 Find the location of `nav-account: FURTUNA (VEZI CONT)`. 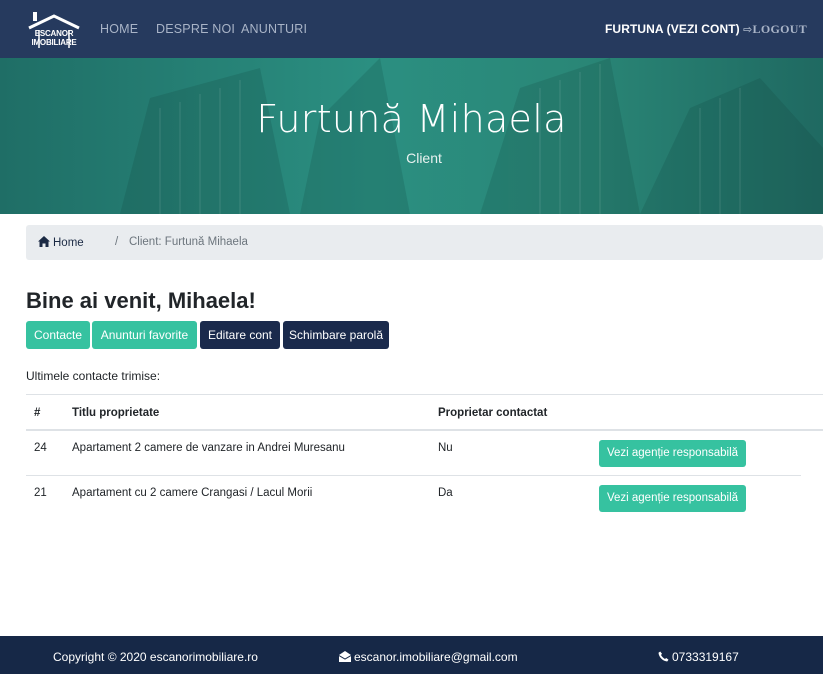

nav-account: FURTUNA (VEZI CONT) is located at coordinates (672, 29).